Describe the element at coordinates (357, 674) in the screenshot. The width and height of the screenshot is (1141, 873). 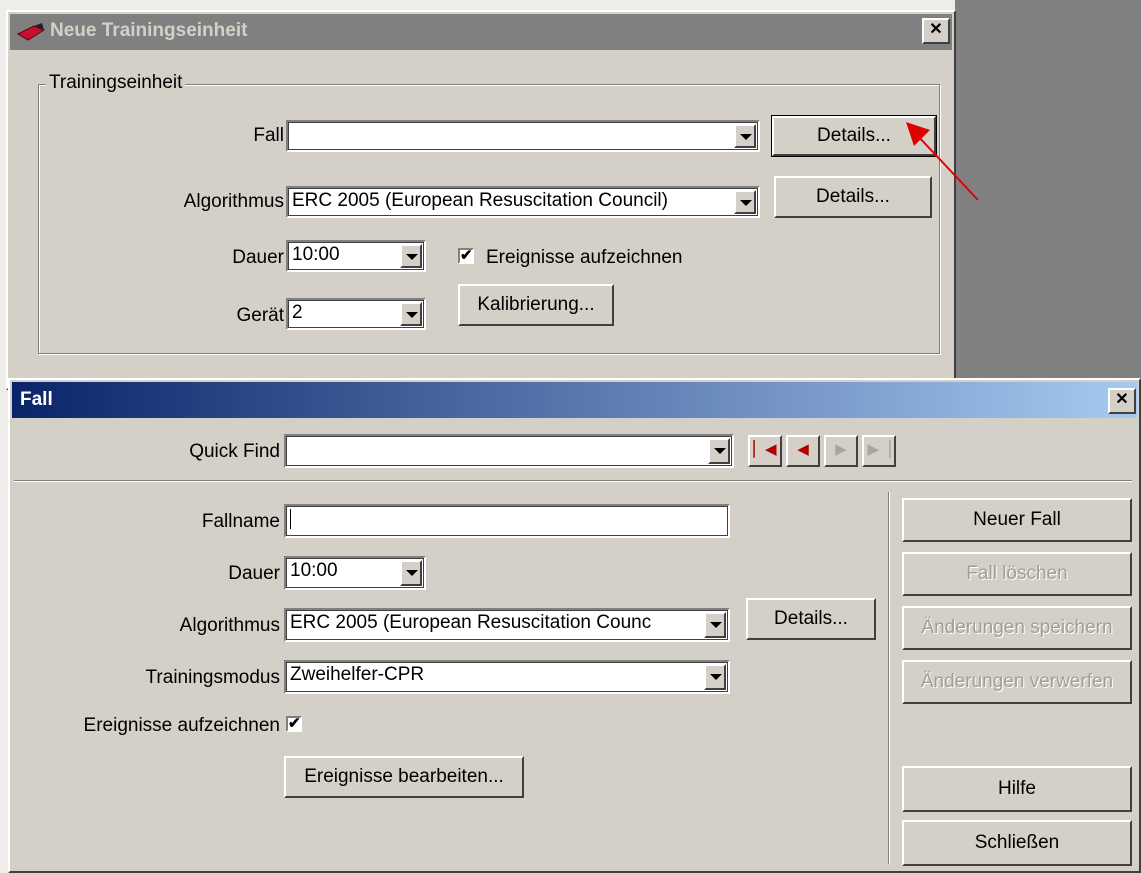
I see `trainingsmodus-value: Zweihelfer-CPR` at that location.